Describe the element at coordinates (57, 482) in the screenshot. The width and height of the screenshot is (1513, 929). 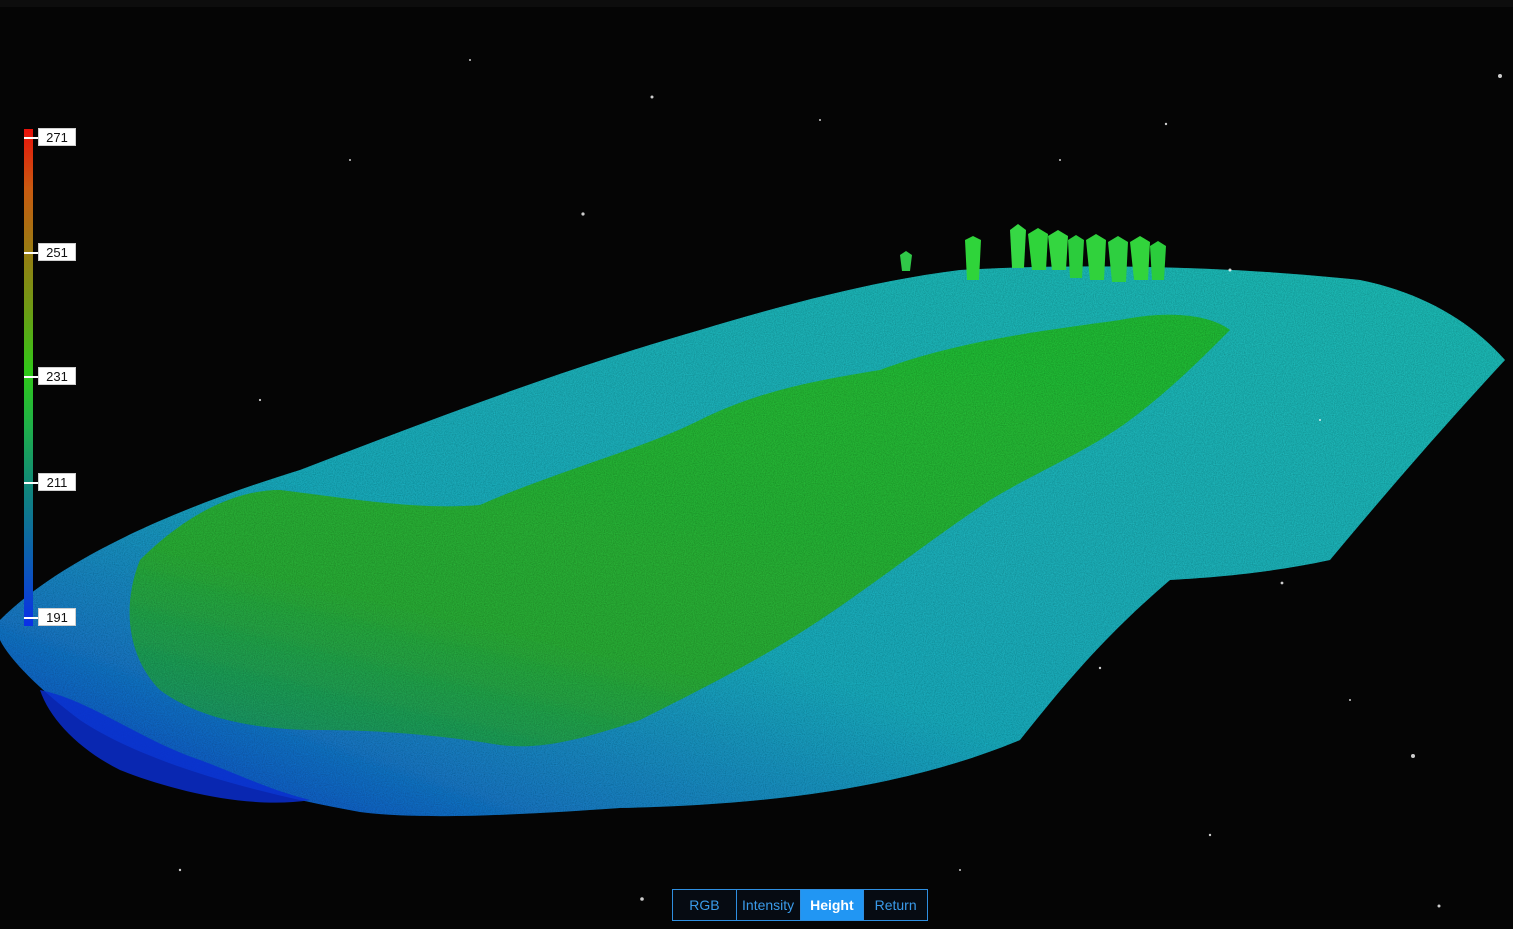
I see `scale-label: 211` at that location.